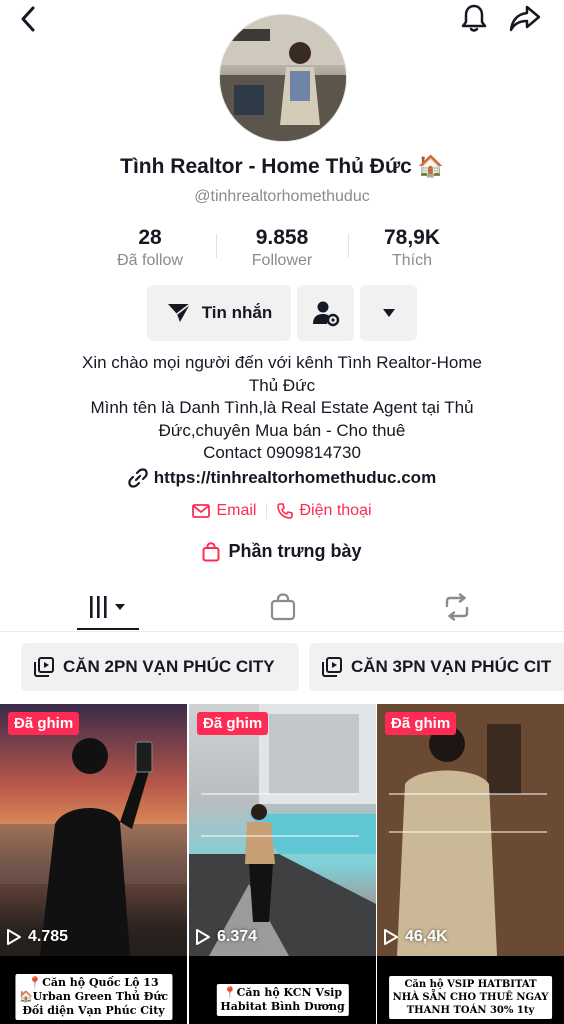  I want to click on avatar-photo, so click(283, 78).